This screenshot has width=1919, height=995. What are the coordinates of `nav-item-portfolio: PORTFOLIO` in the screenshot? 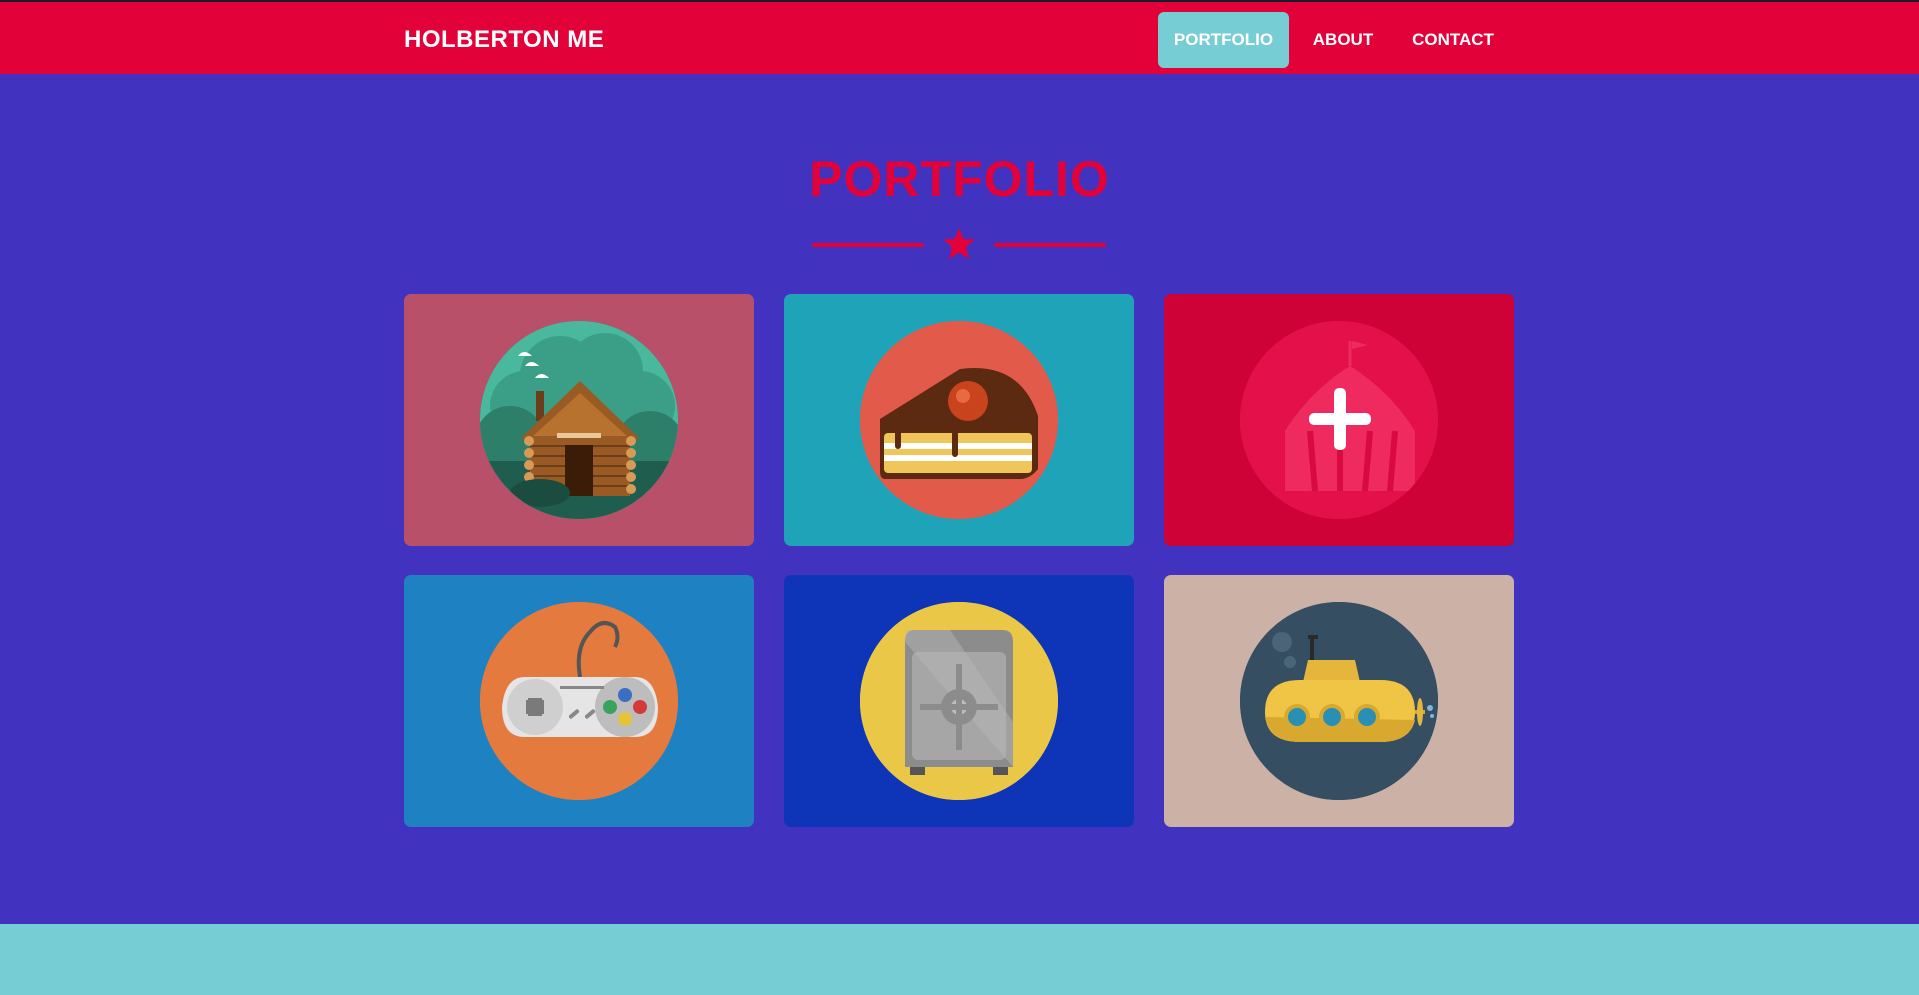 It's located at (1223, 40).